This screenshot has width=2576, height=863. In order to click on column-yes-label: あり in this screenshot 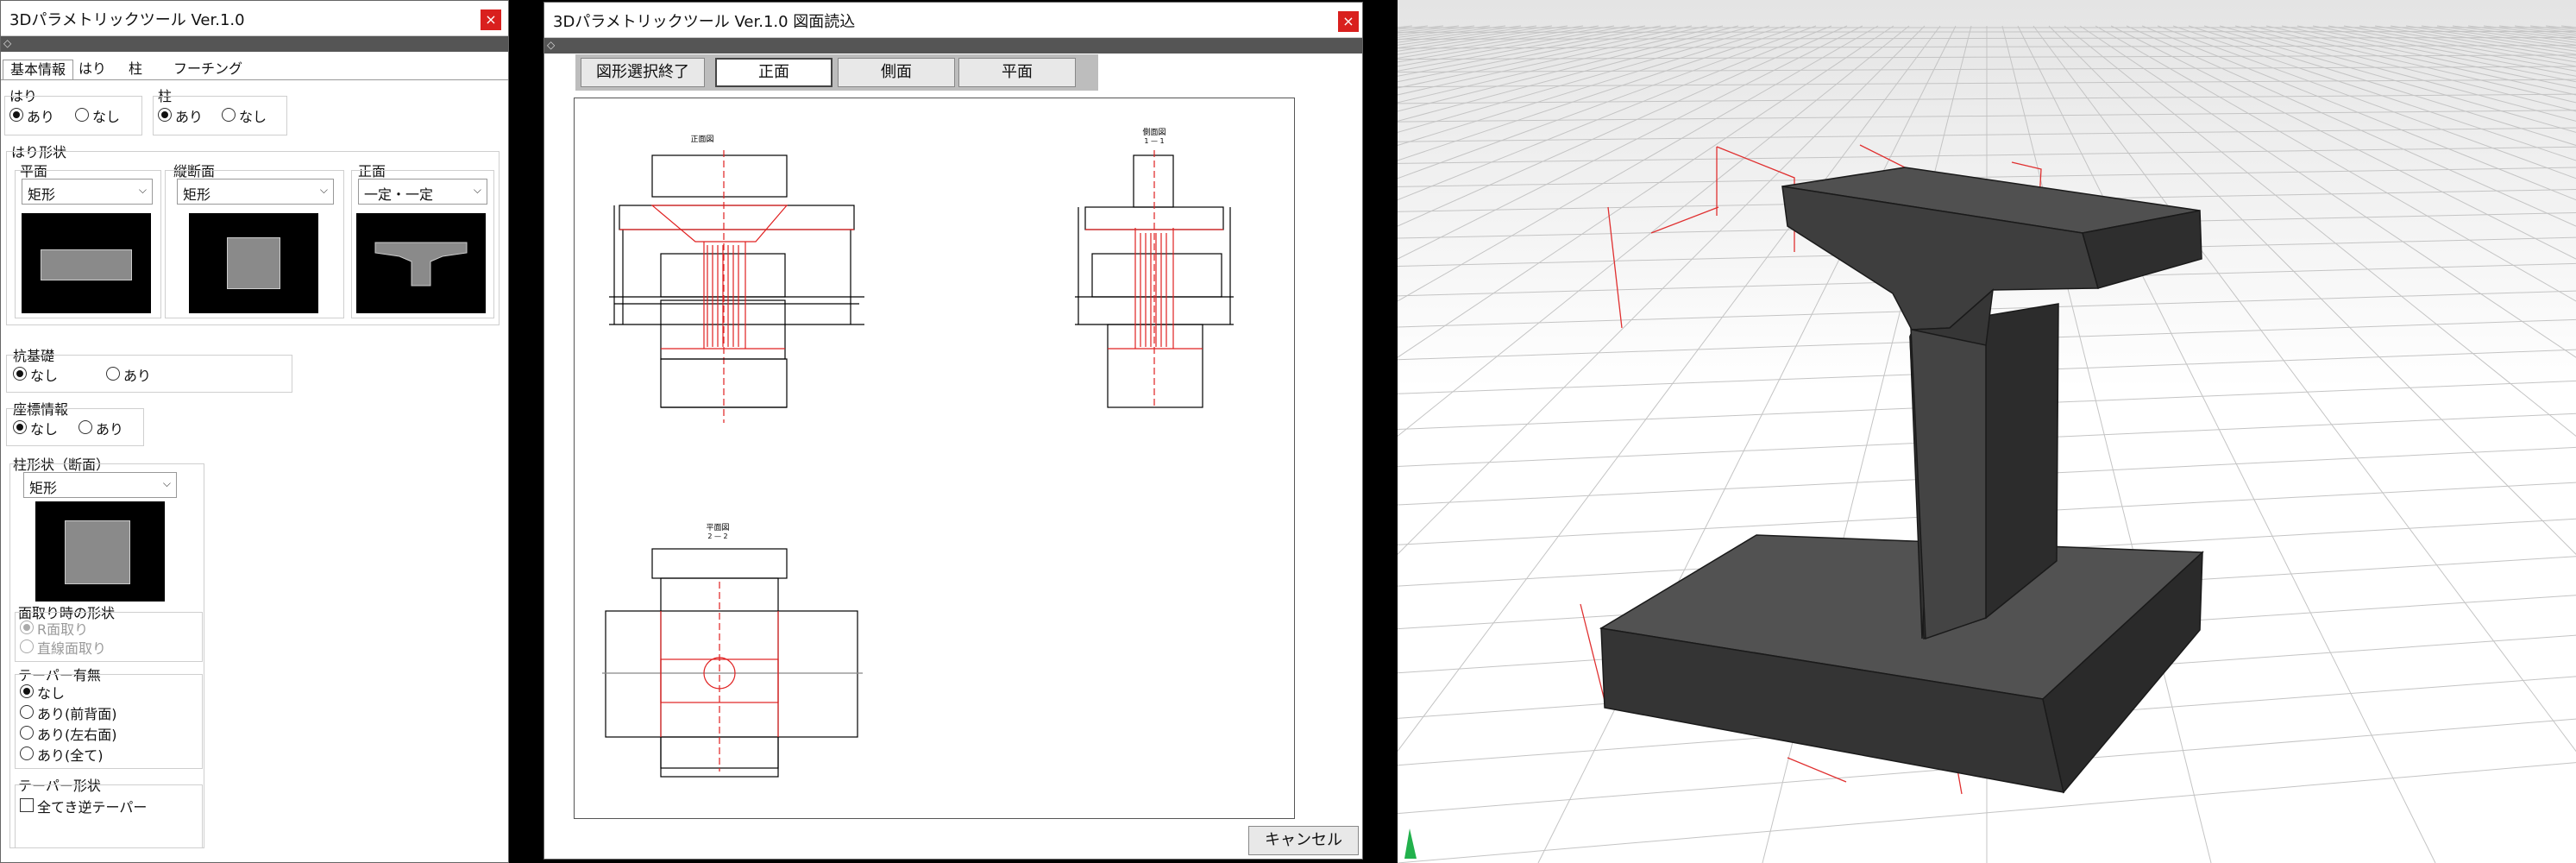, I will do `click(189, 117)`.